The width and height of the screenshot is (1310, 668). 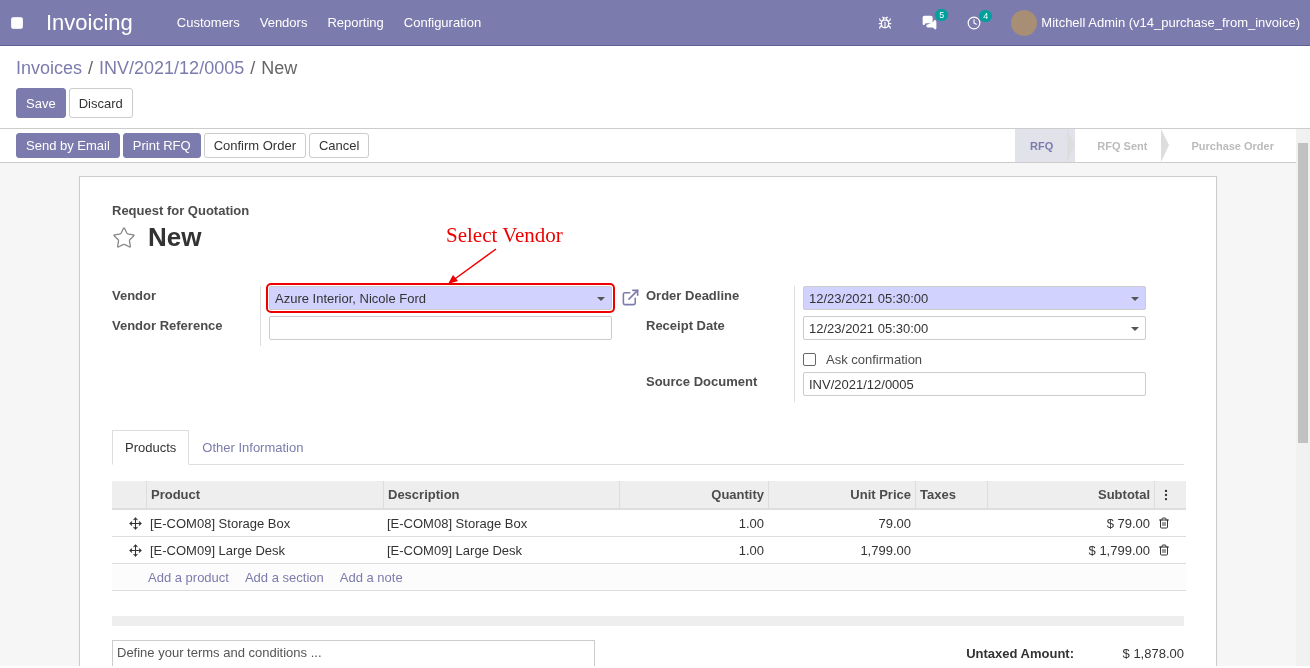 What do you see at coordinates (951, 495) in the screenshot?
I see `column-header: Taxes` at bounding box center [951, 495].